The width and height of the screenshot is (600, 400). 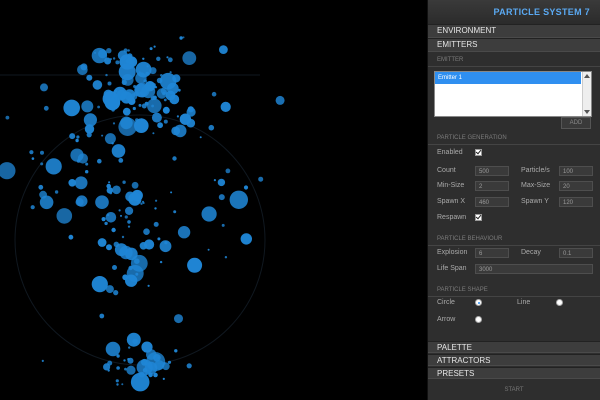 I want to click on respawn-checkbox, so click(x=478, y=217).